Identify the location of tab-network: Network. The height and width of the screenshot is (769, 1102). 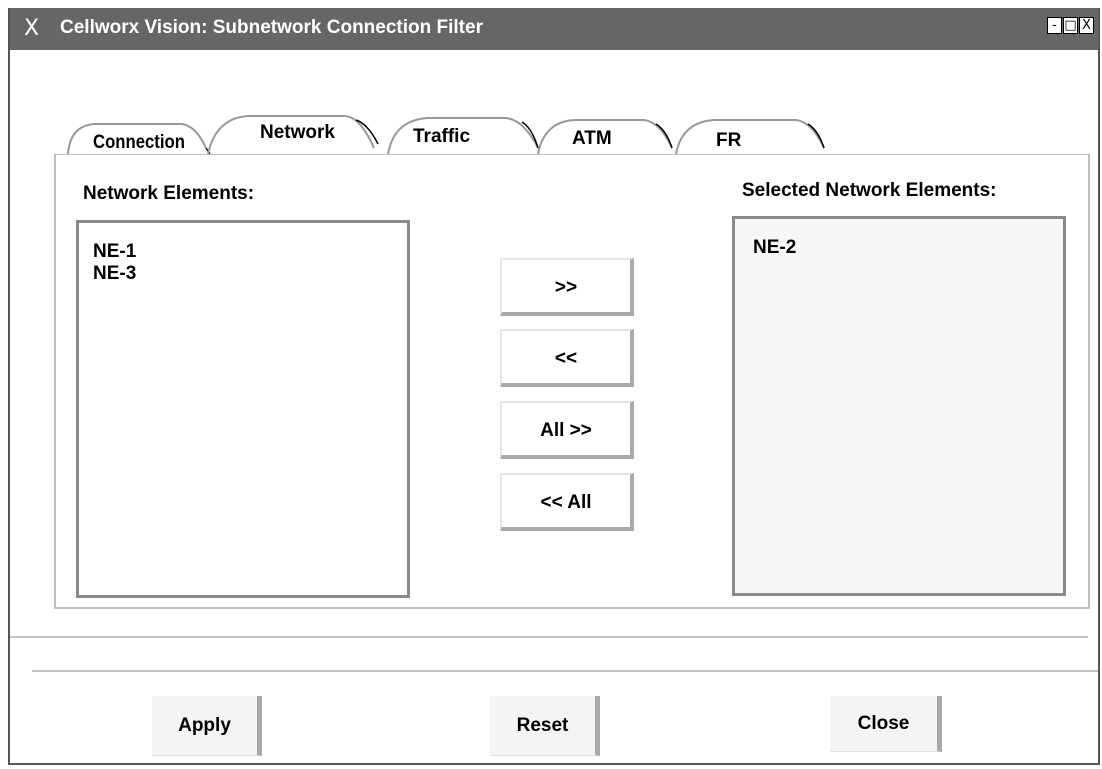
(288, 133).